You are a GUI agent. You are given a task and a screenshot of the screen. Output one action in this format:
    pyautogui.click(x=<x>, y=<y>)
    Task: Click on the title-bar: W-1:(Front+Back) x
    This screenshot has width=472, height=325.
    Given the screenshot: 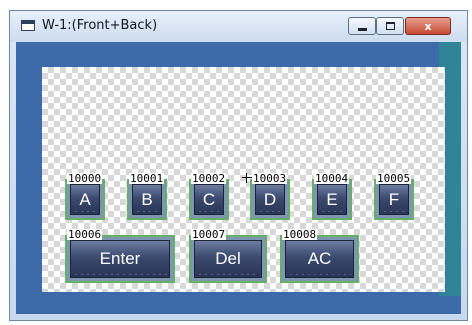 What is the action you would take?
    pyautogui.click(x=238, y=26)
    